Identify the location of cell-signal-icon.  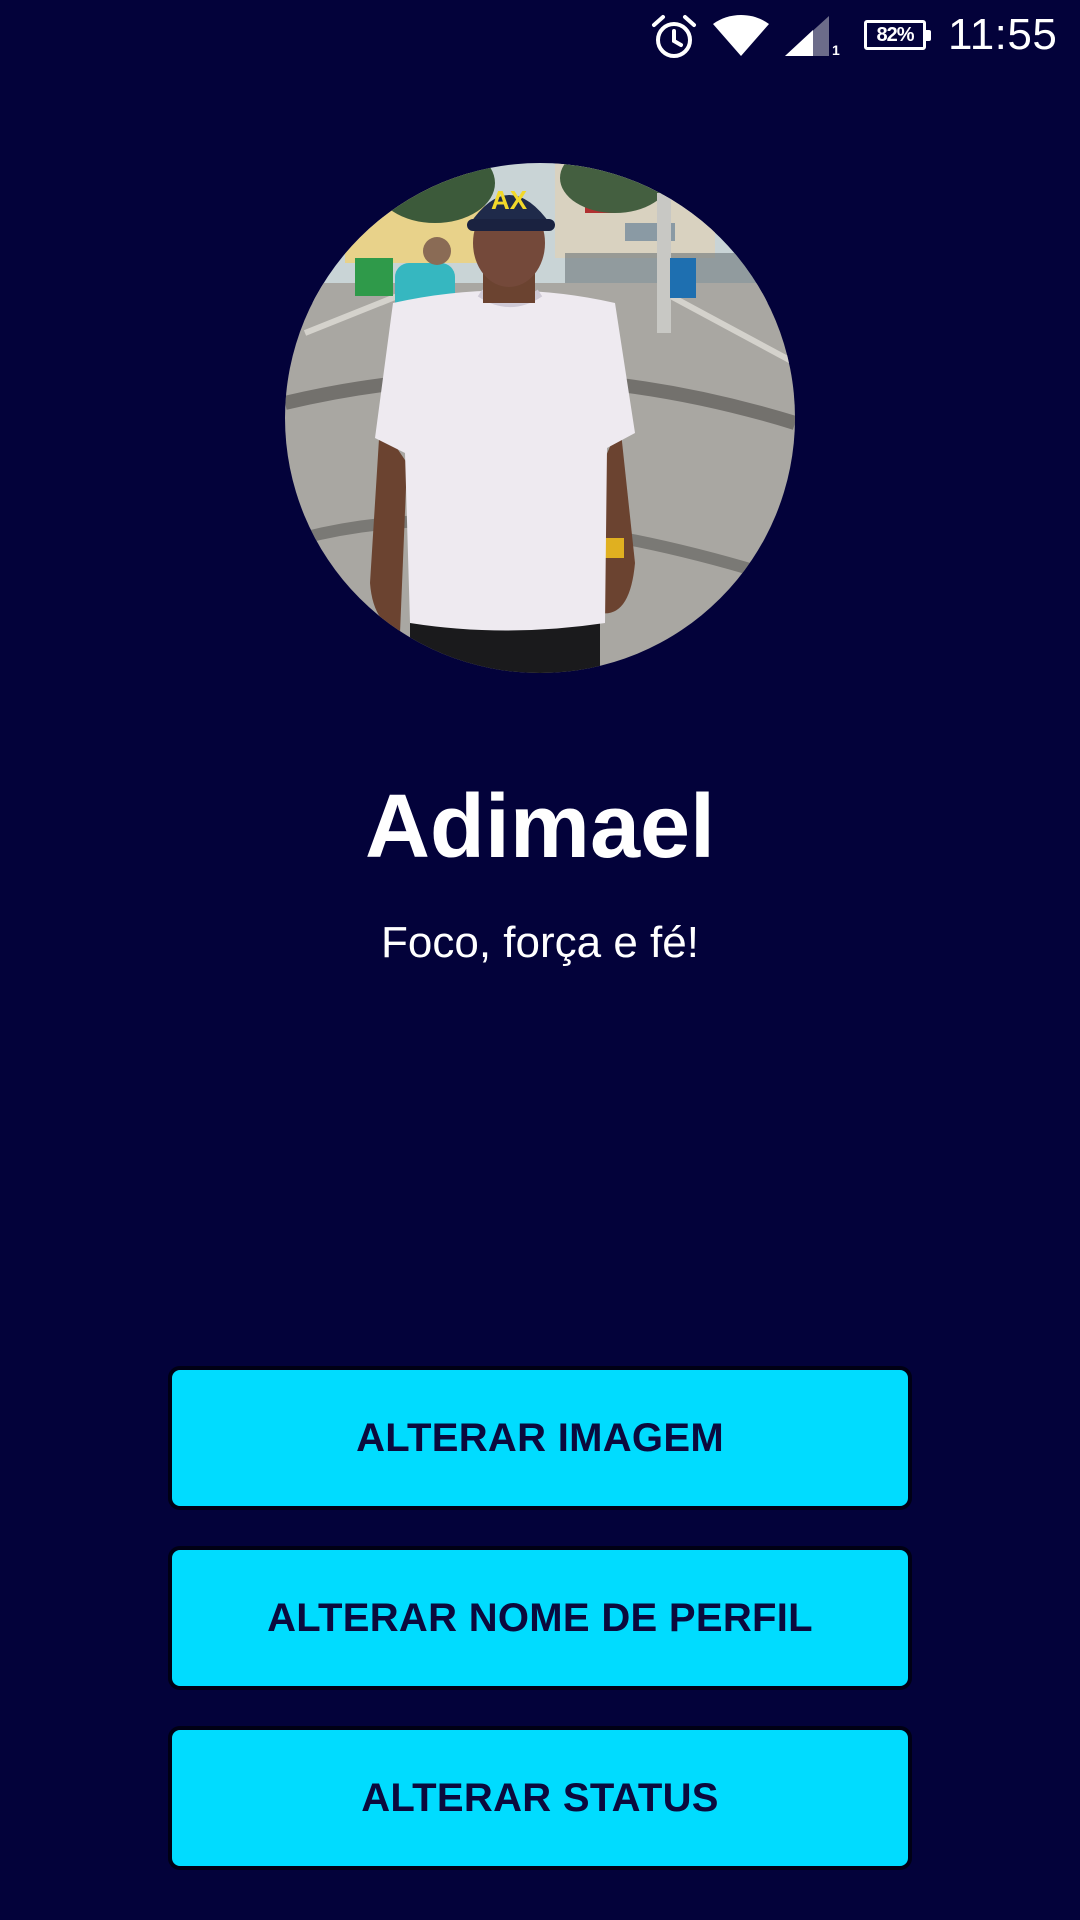
(807, 36).